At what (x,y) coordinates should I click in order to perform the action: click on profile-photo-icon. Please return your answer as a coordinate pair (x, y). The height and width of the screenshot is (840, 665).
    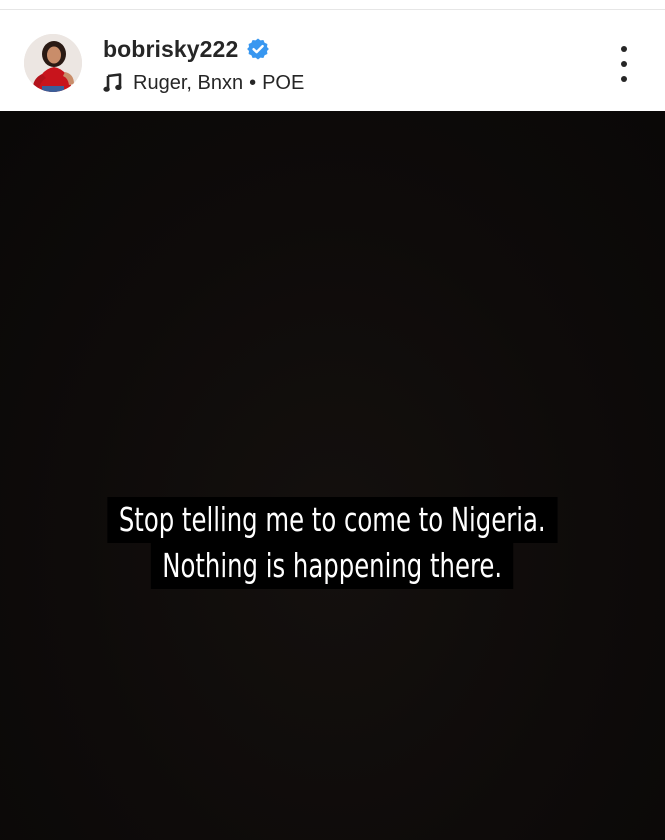
    Looking at the image, I should click on (53, 63).